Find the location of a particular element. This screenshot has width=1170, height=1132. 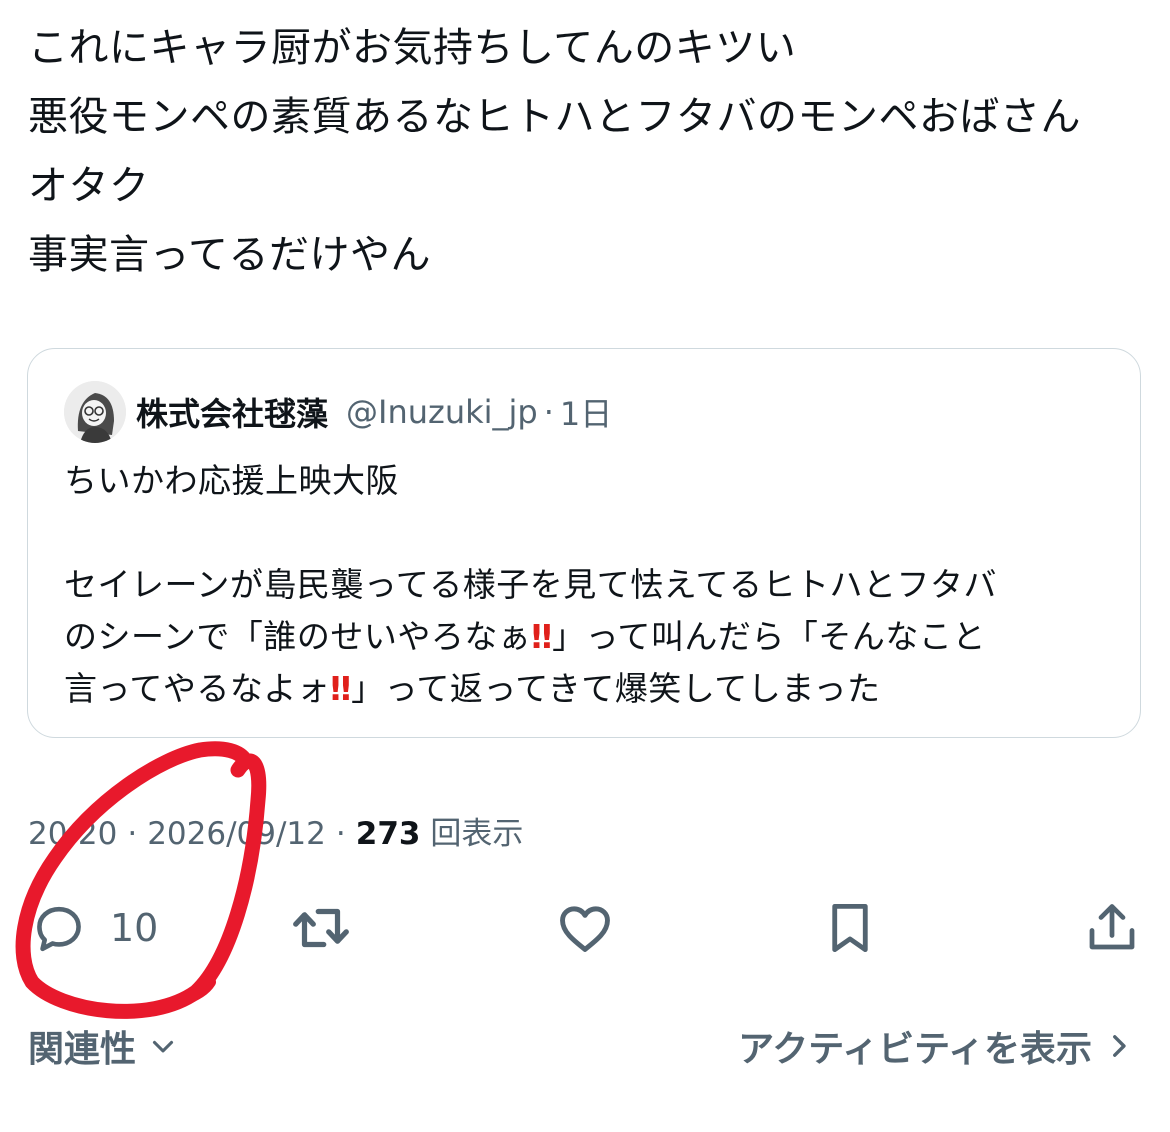

quoted-line: のシーンで「誰のせいやろなぁ‼」って叫んだら「そんなこと is located at coordinates (594, 637).